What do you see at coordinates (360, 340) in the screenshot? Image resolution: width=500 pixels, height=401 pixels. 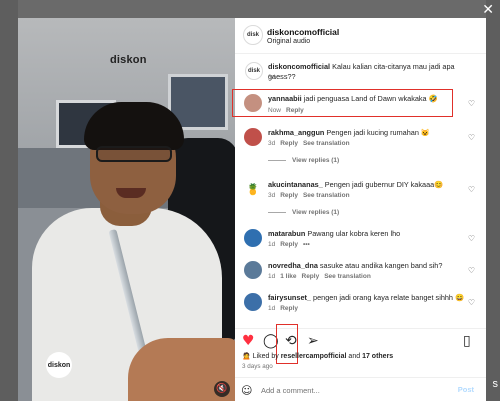 I see `post-action-bar: ♥ ◯ ⟲ ➢ ▯` at bounding box center [360, 340].